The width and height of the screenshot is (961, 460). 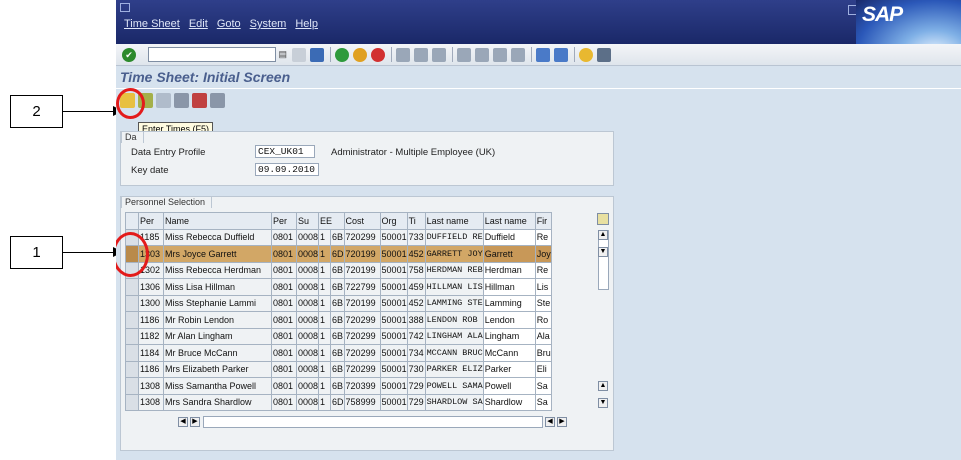 I want to click on table-cell: Powell, so click(x=509, y=386).